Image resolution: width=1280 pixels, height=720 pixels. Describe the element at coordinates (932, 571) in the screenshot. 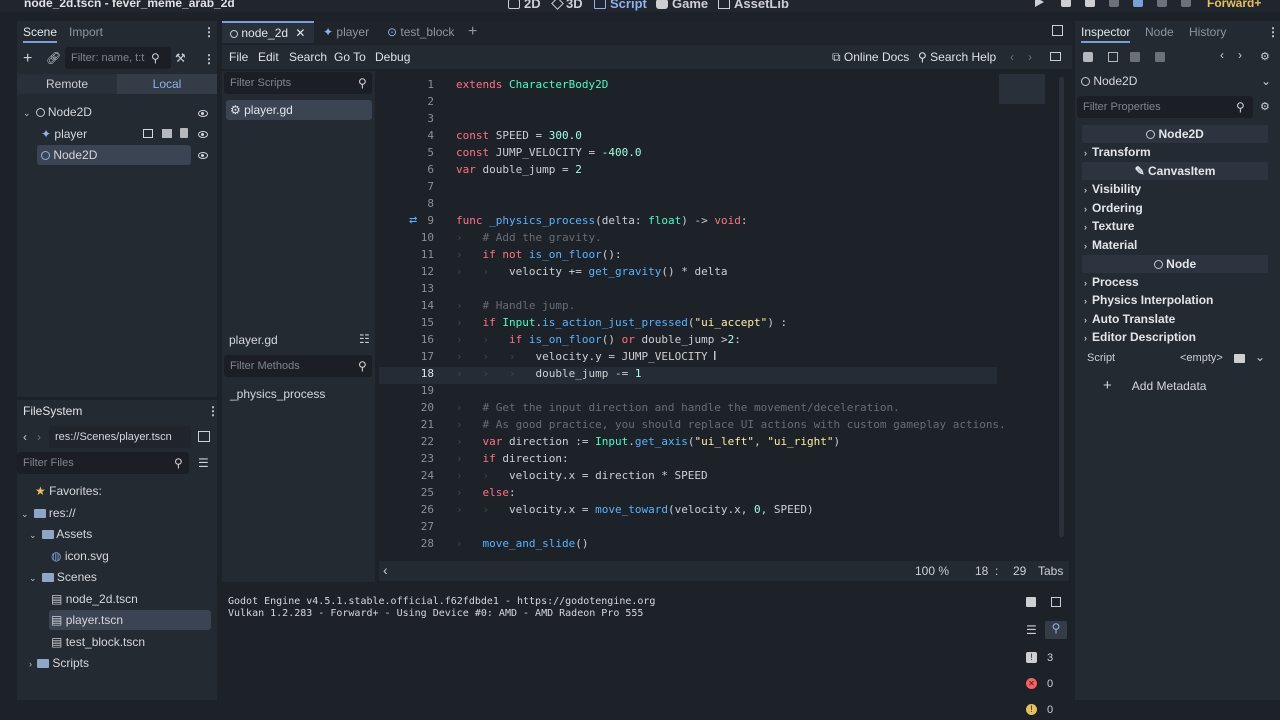

I see `zoom-level: 100 %` at that location.